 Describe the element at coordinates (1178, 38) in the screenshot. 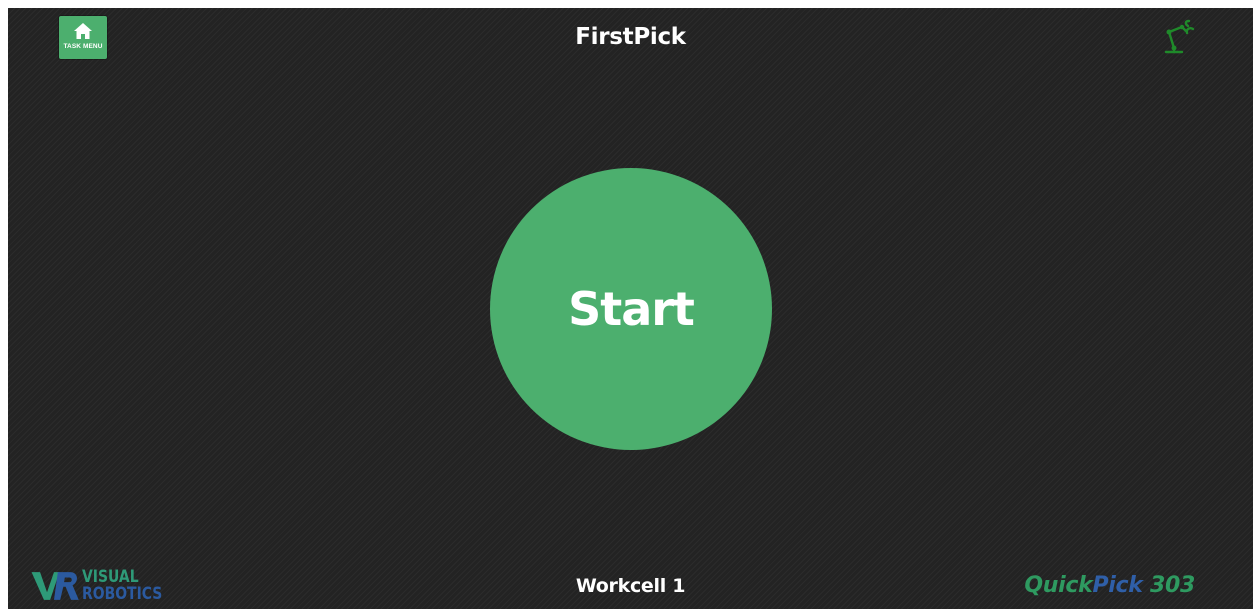

I see `robot-arm-icon` at that location.